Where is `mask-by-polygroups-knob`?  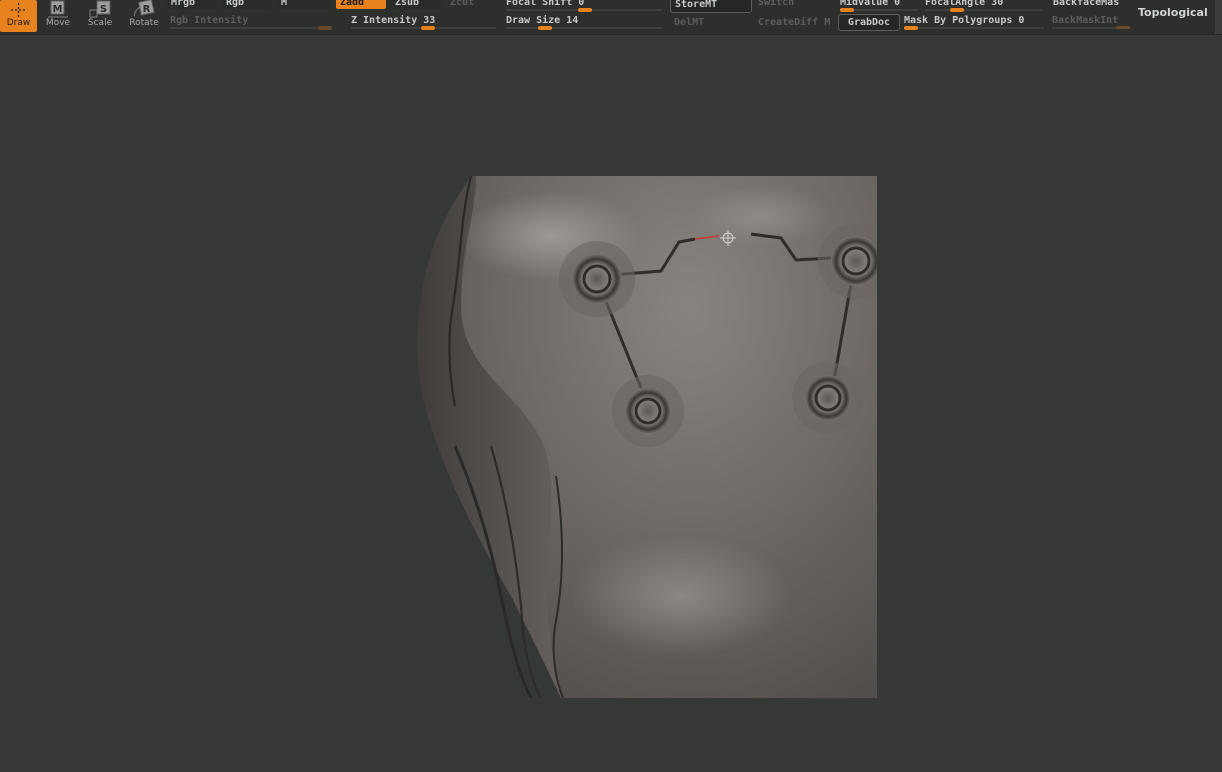
mask-by-polygroups-knob is located at coordinates (911, 28).